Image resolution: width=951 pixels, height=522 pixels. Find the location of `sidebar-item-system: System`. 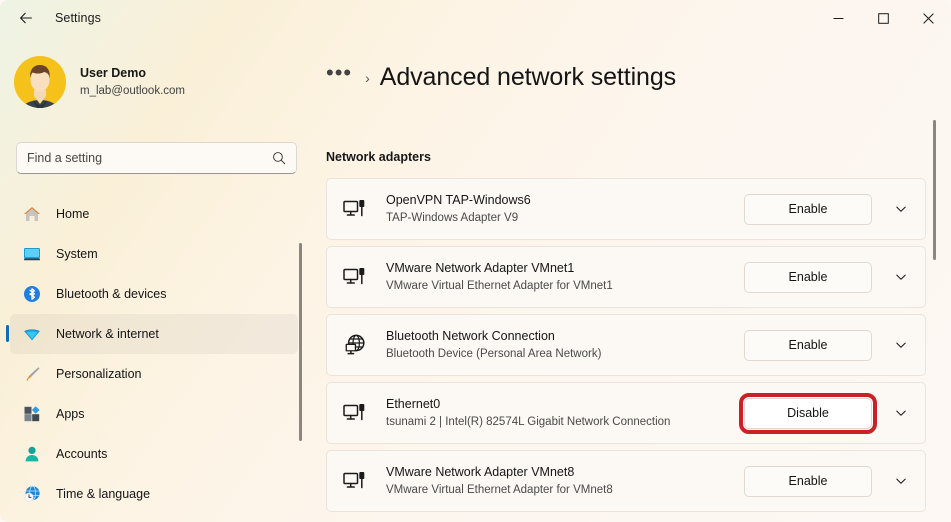

sidebar-item-system: System is located at coordinates (154, 254).